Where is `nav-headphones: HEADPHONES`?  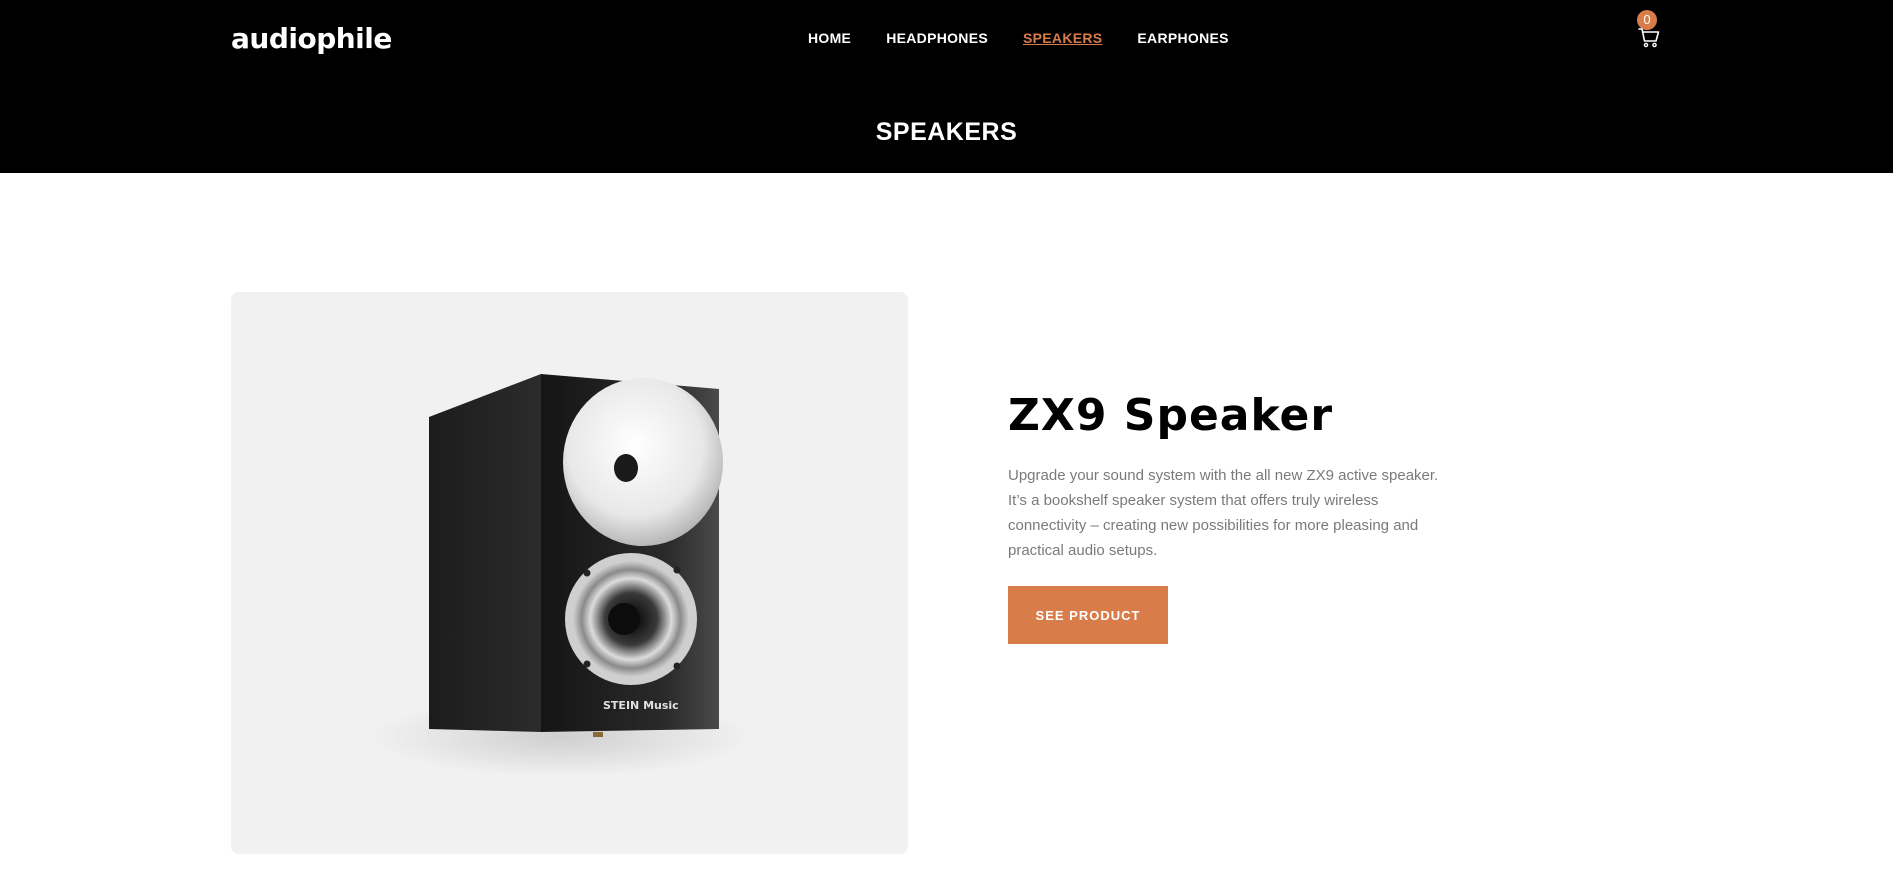 nav-headphones: HEADPHONES is located at coordinates (937, 38).